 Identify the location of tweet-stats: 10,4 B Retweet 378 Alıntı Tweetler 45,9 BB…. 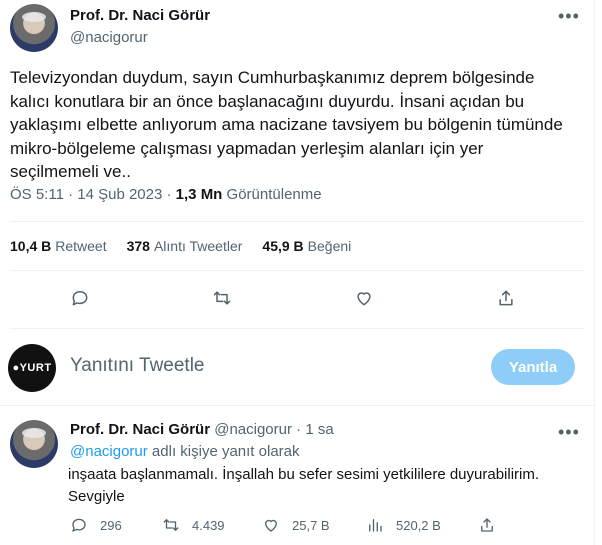
(180, 246).